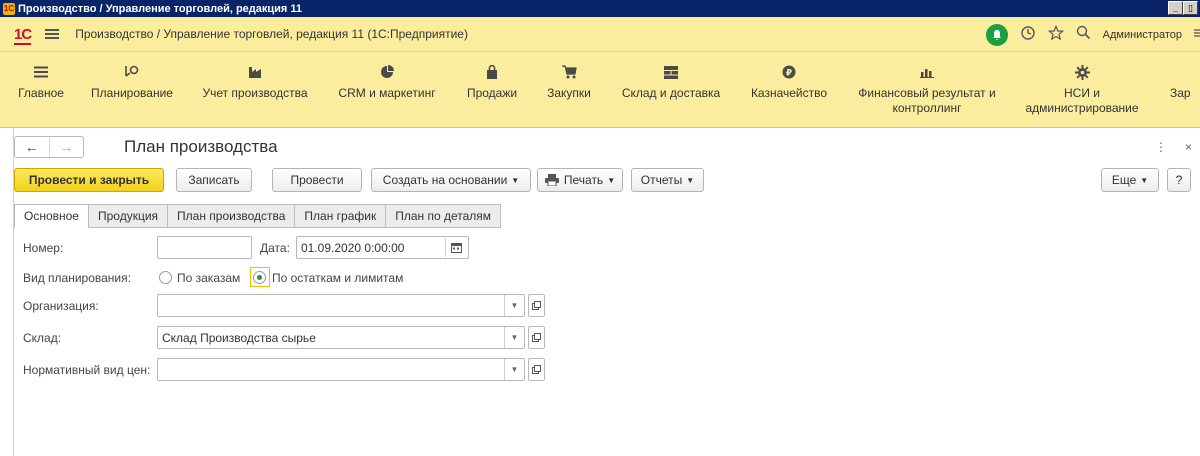  I want to click on date-label: Дата:, so click(275, 248).